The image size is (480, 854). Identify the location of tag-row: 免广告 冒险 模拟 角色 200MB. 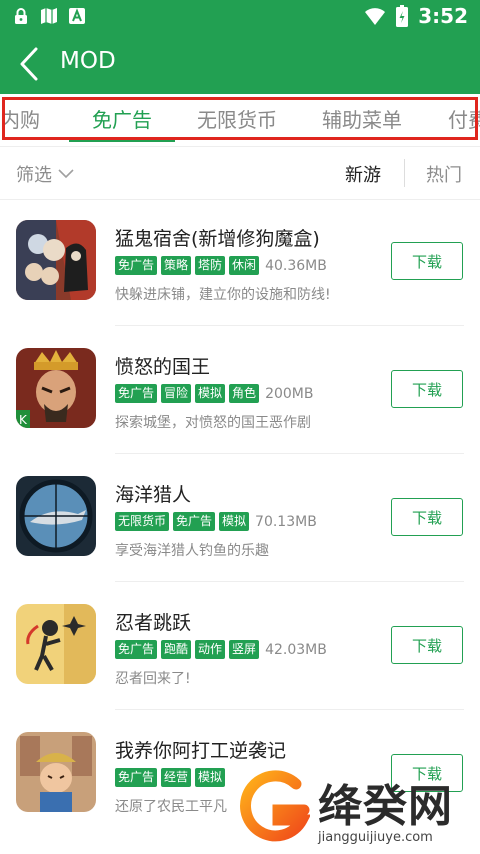
(214, 393).